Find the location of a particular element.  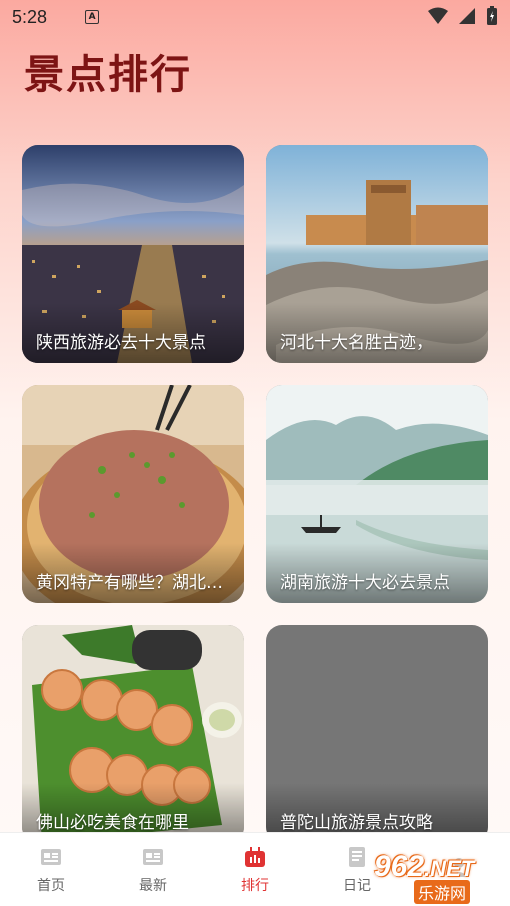

site-watermark: 962.NET 乐游网 is located at coordinates (440, 877).